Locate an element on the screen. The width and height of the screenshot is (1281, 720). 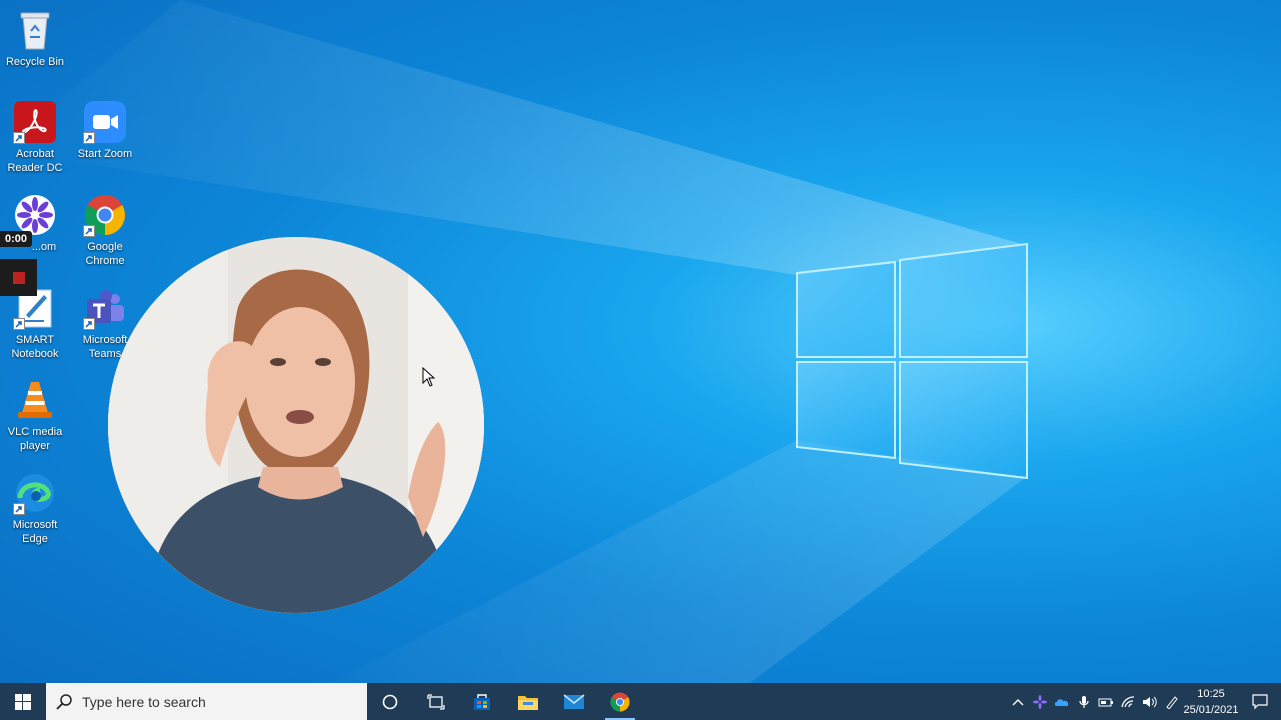
taskbar-chrome-button is located at coordinates (620, 701).